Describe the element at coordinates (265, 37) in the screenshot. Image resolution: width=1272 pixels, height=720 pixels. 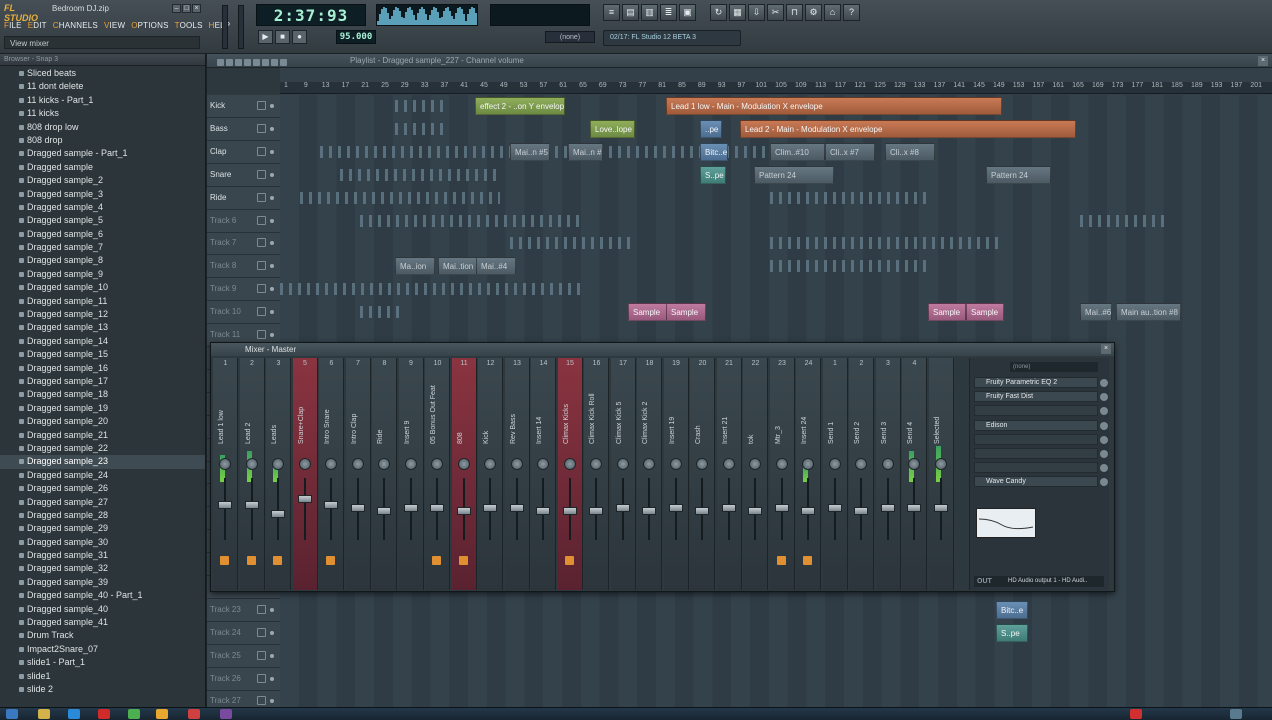
I see `play-button: ▶` at that location.